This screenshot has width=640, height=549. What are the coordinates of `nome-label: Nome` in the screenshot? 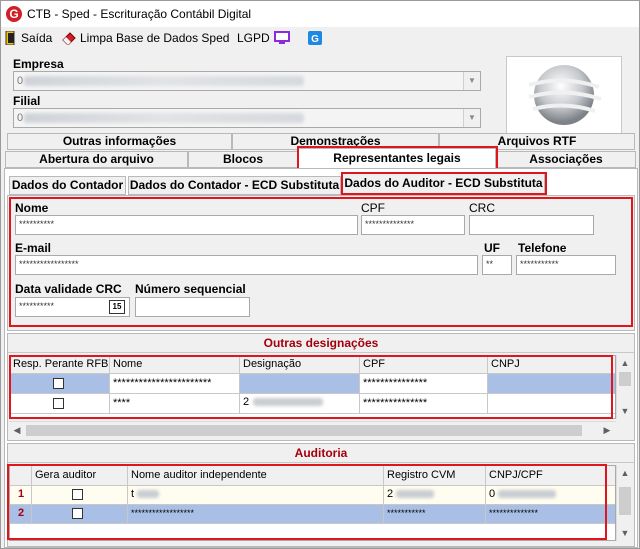 It's located at (32, 208).